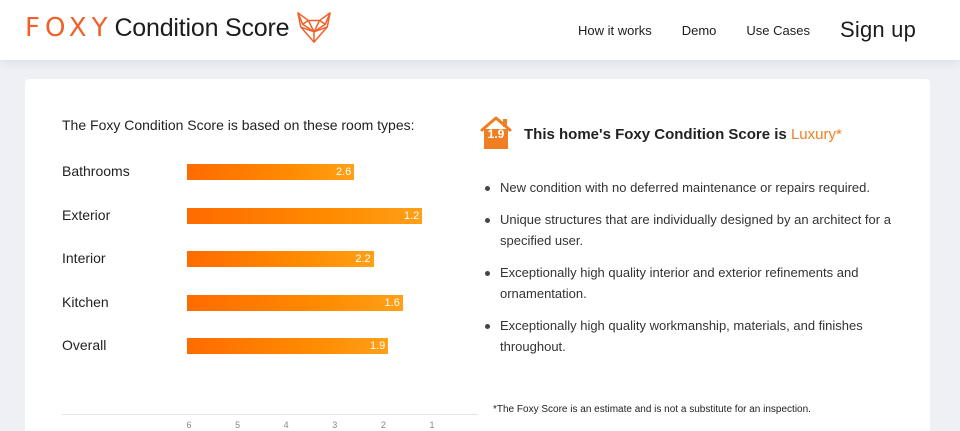  I want to click on main-nav: How it works Demo Use Cases Sign up, so click(732, 30).